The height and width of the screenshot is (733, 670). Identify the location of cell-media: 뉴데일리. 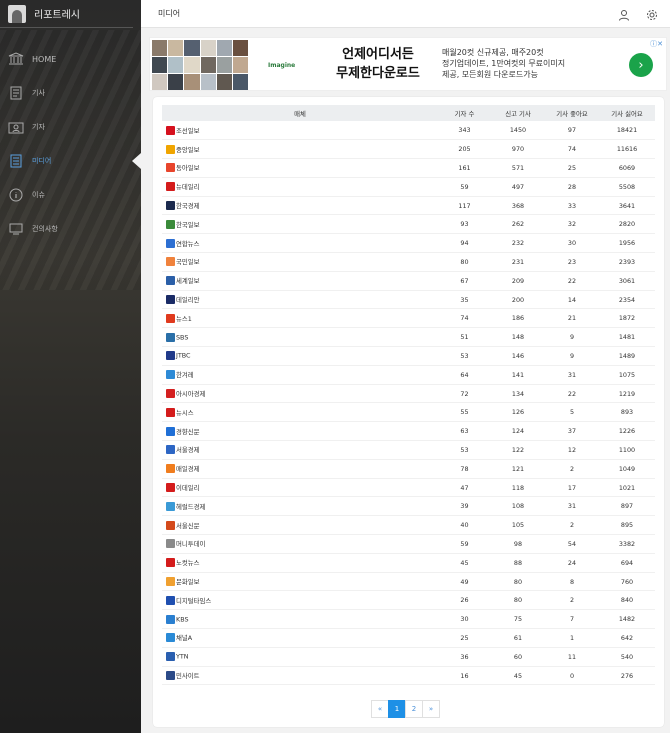
(300, 187).